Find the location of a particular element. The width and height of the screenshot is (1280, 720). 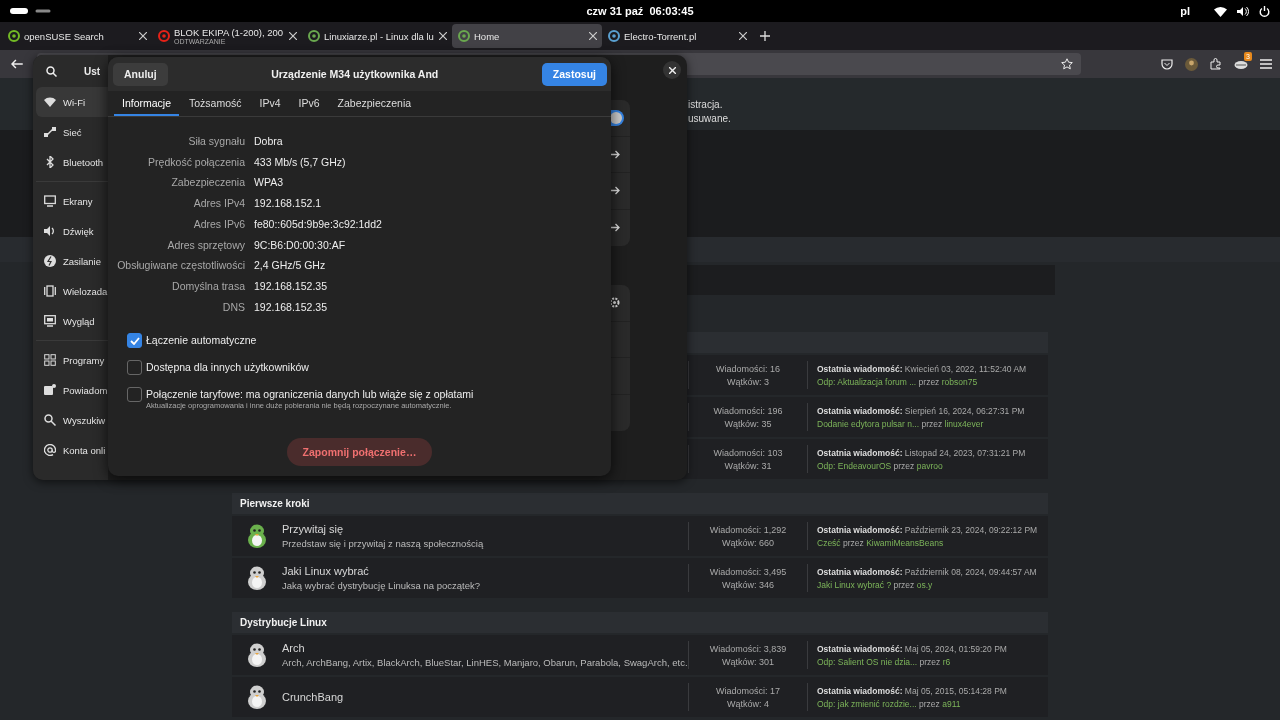

detail-value: WPA3 is located at coordinates (269, 183).